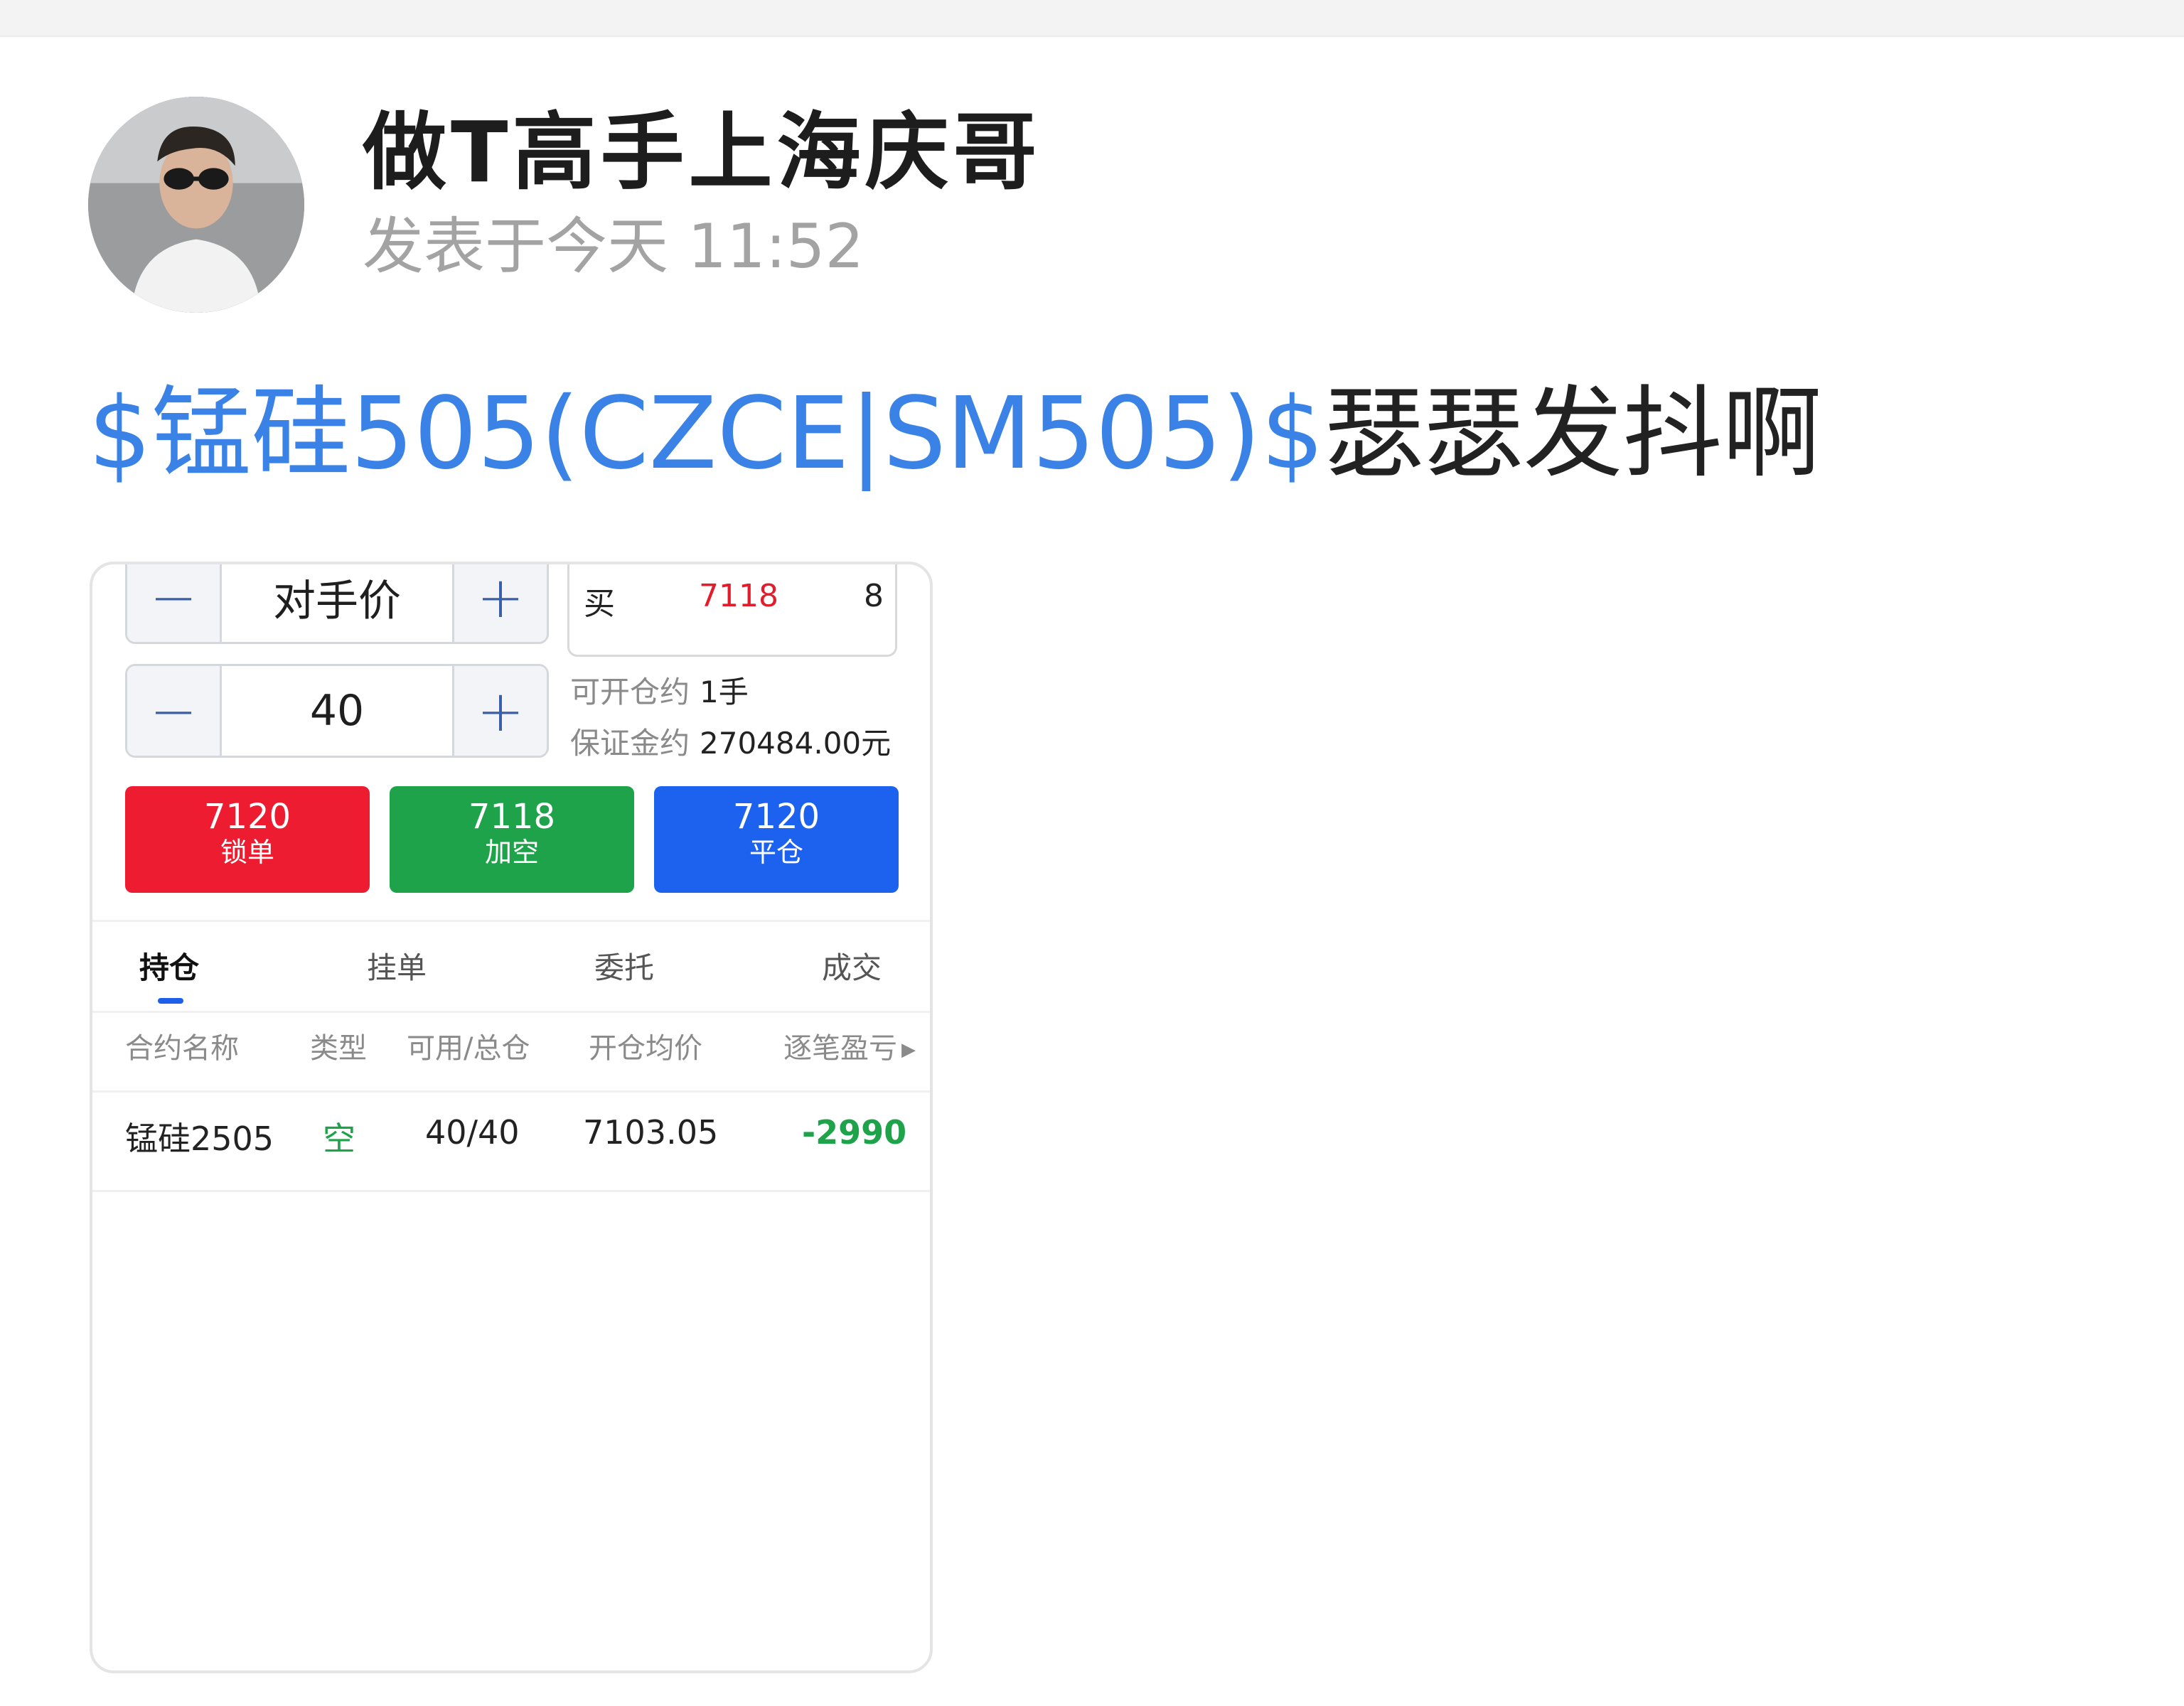 Image resolution: width=2184 pixels, height=1706 pixels. What do you see at coordinates (725, 692) in the screenshot?
I see `openable-value: 1手` at bounding box center [725, 692].